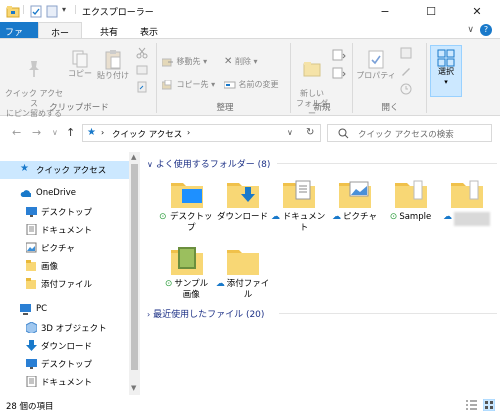 This screenshot has width=500, height=415. Describe the element at coordinates (188, 84) in the screenshot. I see `copy-to-button: コピー先 ▾` at that location.